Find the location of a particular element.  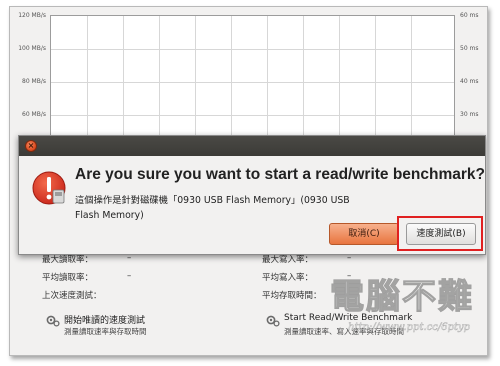

y-tick-right: 30 ms is located at coordinates (469, 114).